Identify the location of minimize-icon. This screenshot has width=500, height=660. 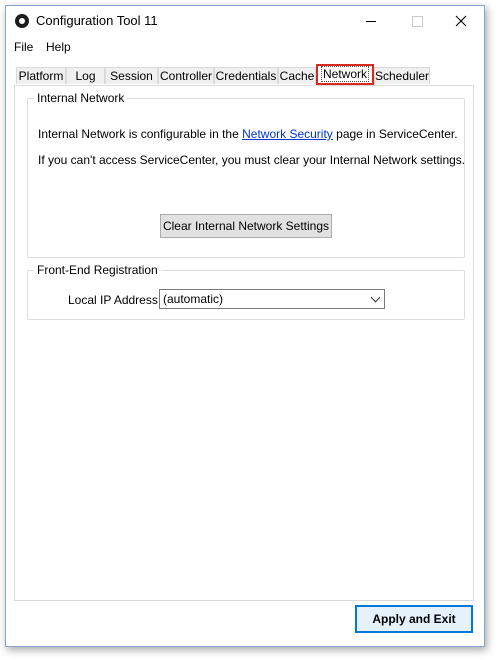
(371, 21).